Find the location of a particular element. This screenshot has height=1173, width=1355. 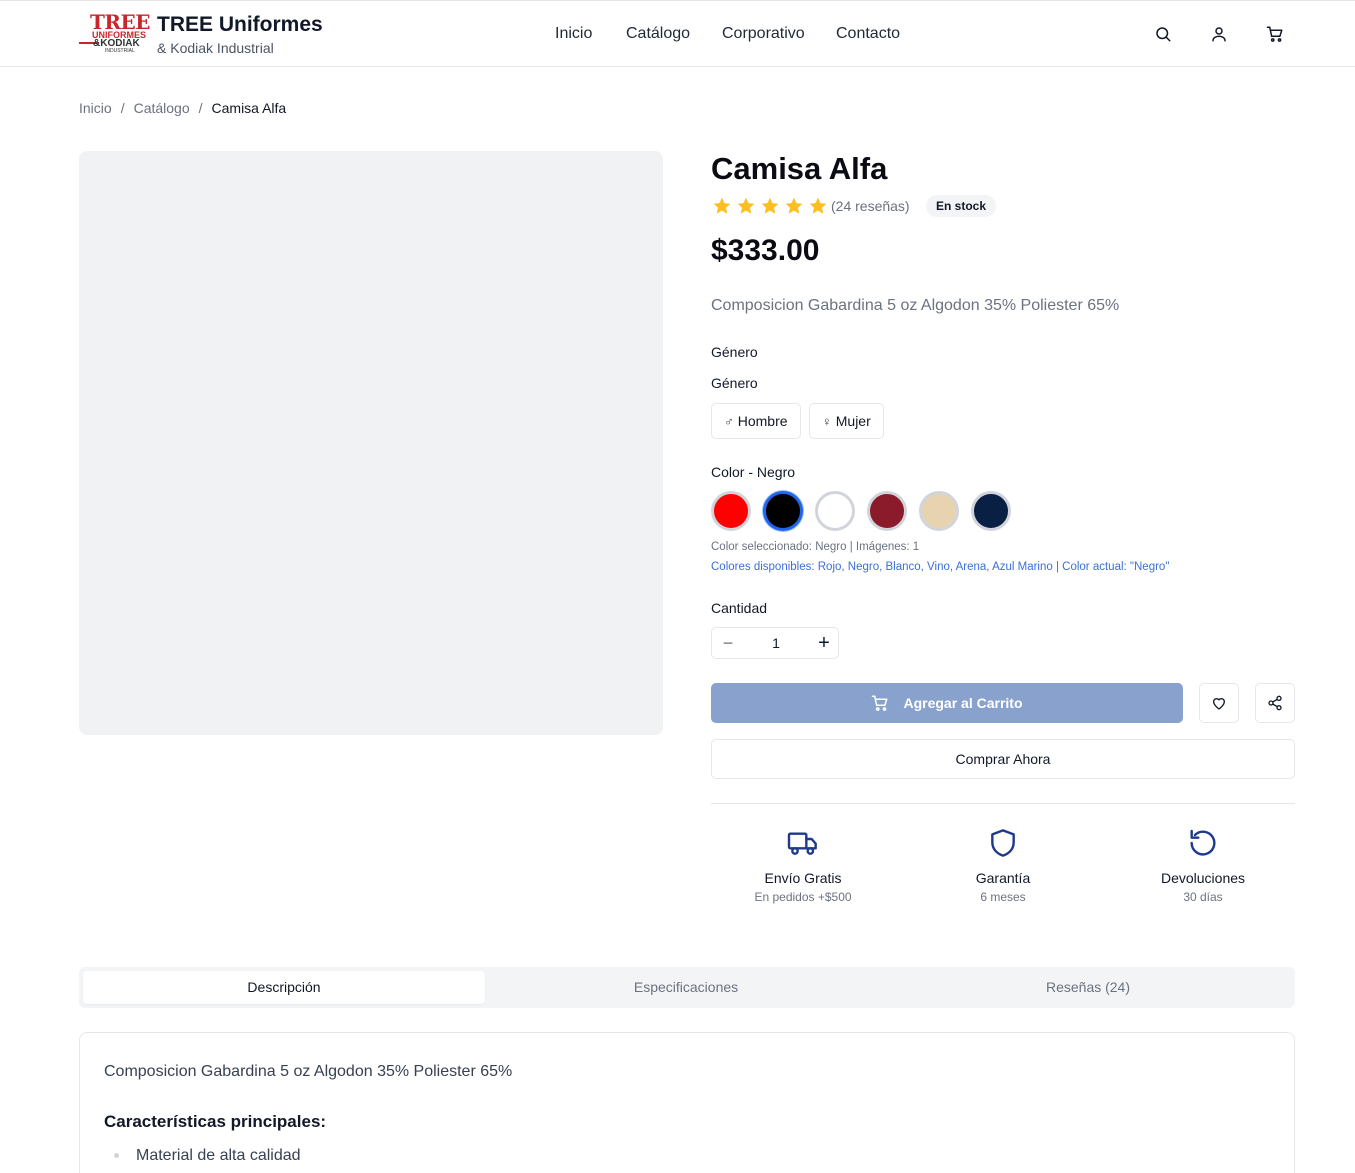

feature-warranty: Garantía 6 meses is located at coordinates (1003, 866).